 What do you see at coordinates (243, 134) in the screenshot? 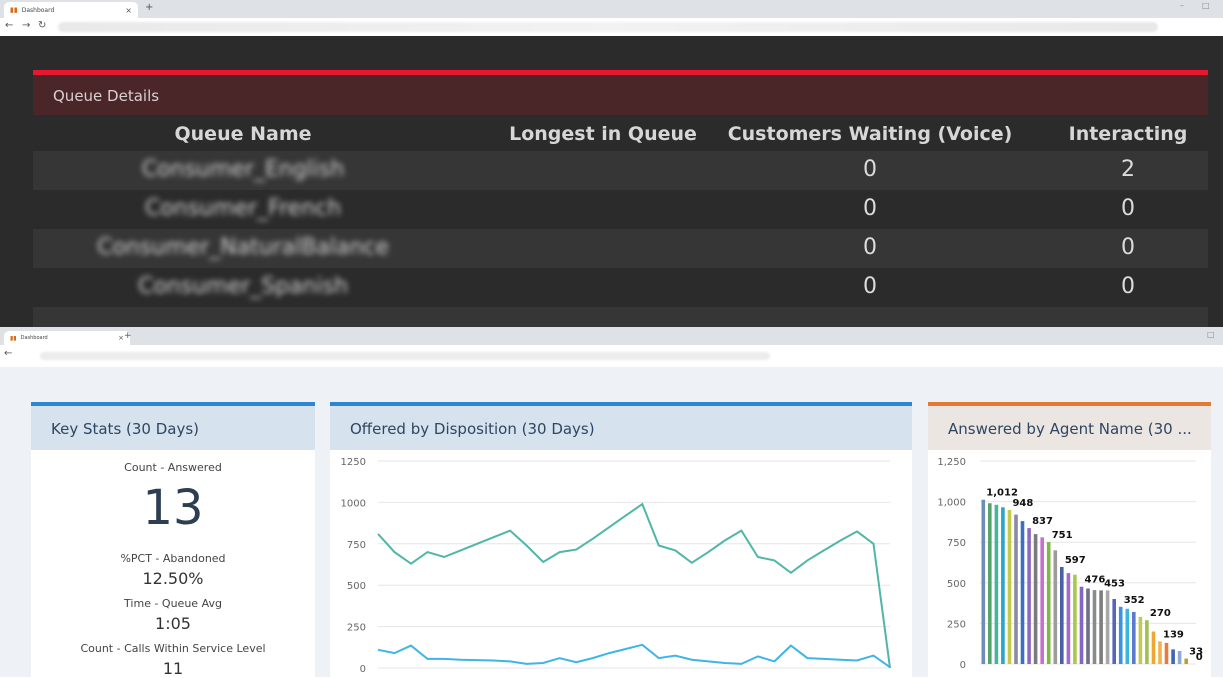
I see `column-header-queue-name: Queue Name` at bounding box center [243, 134].